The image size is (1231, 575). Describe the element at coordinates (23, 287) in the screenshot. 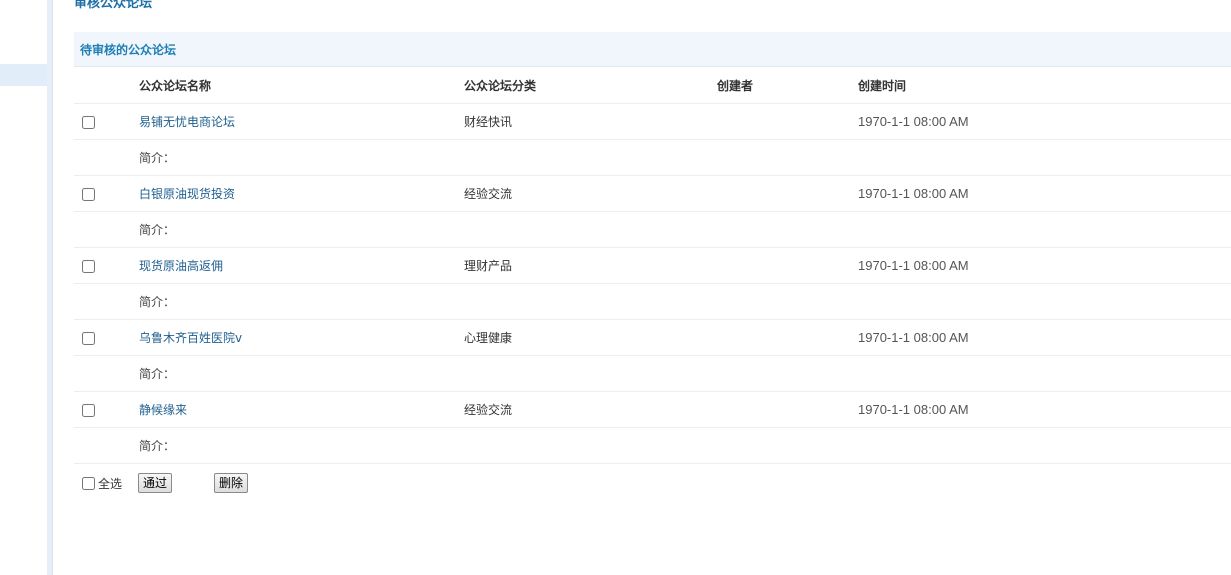

I see `sidebar` at that location.